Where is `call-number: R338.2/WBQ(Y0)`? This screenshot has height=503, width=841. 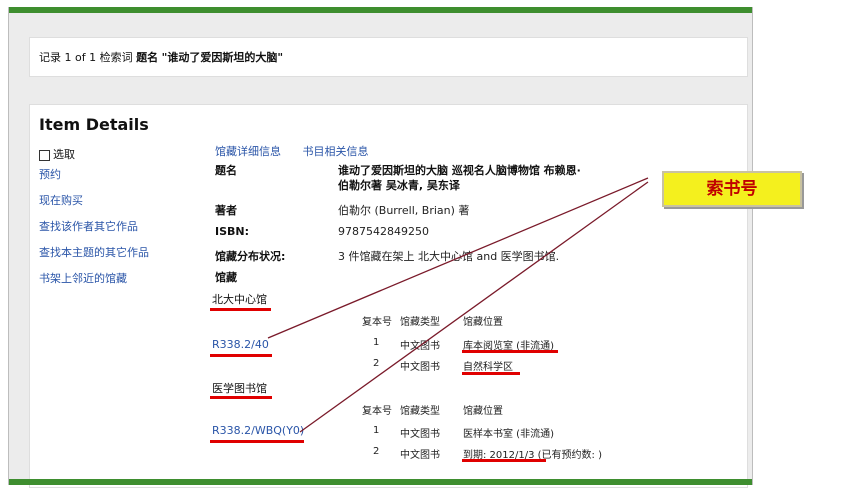 call-number: R338.2/WBQ(Y0) is located at coordinates (258, 430).